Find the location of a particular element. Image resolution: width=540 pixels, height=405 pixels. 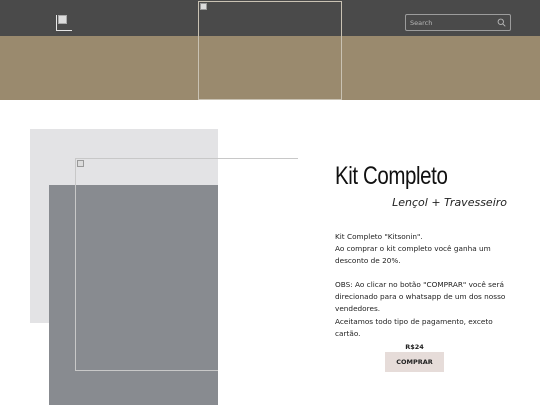

product-subtitle: Lençol + Travesseiro is located at coordinates (449, 202).